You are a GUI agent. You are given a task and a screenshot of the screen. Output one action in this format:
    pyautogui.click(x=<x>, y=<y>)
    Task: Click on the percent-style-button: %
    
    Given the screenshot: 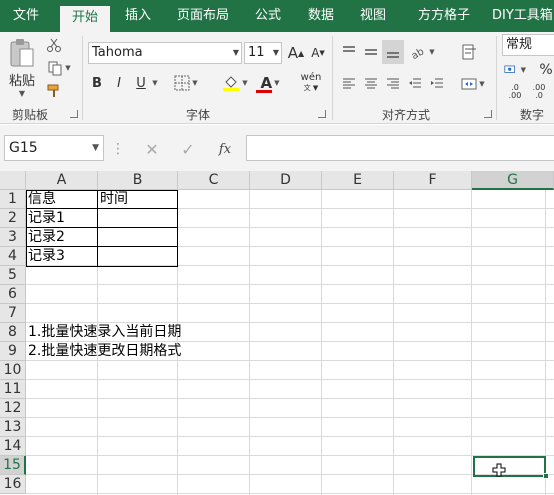 What is the action you would take?
    pyautogui.click(x=546, y=70)
    